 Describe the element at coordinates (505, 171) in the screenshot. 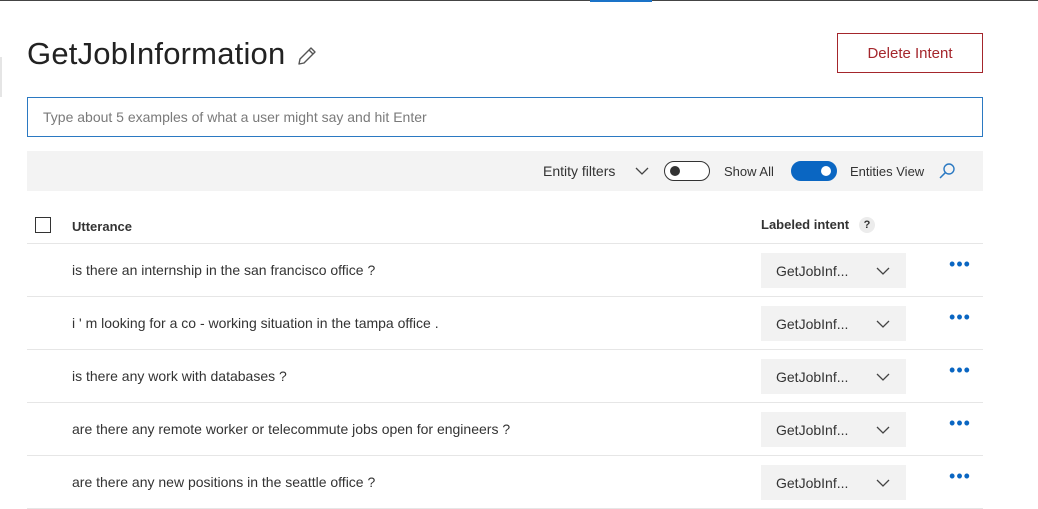

I see `utterance-toolbar: Entity filters Show All Entities View` at that location.